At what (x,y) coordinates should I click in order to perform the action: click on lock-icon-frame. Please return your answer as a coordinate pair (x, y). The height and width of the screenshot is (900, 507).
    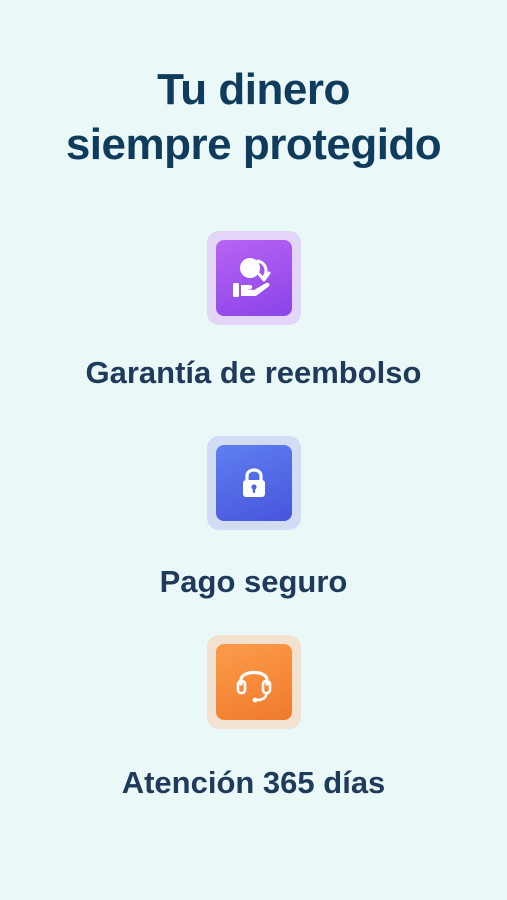
    Looking at the image, I should click on (253, 483).